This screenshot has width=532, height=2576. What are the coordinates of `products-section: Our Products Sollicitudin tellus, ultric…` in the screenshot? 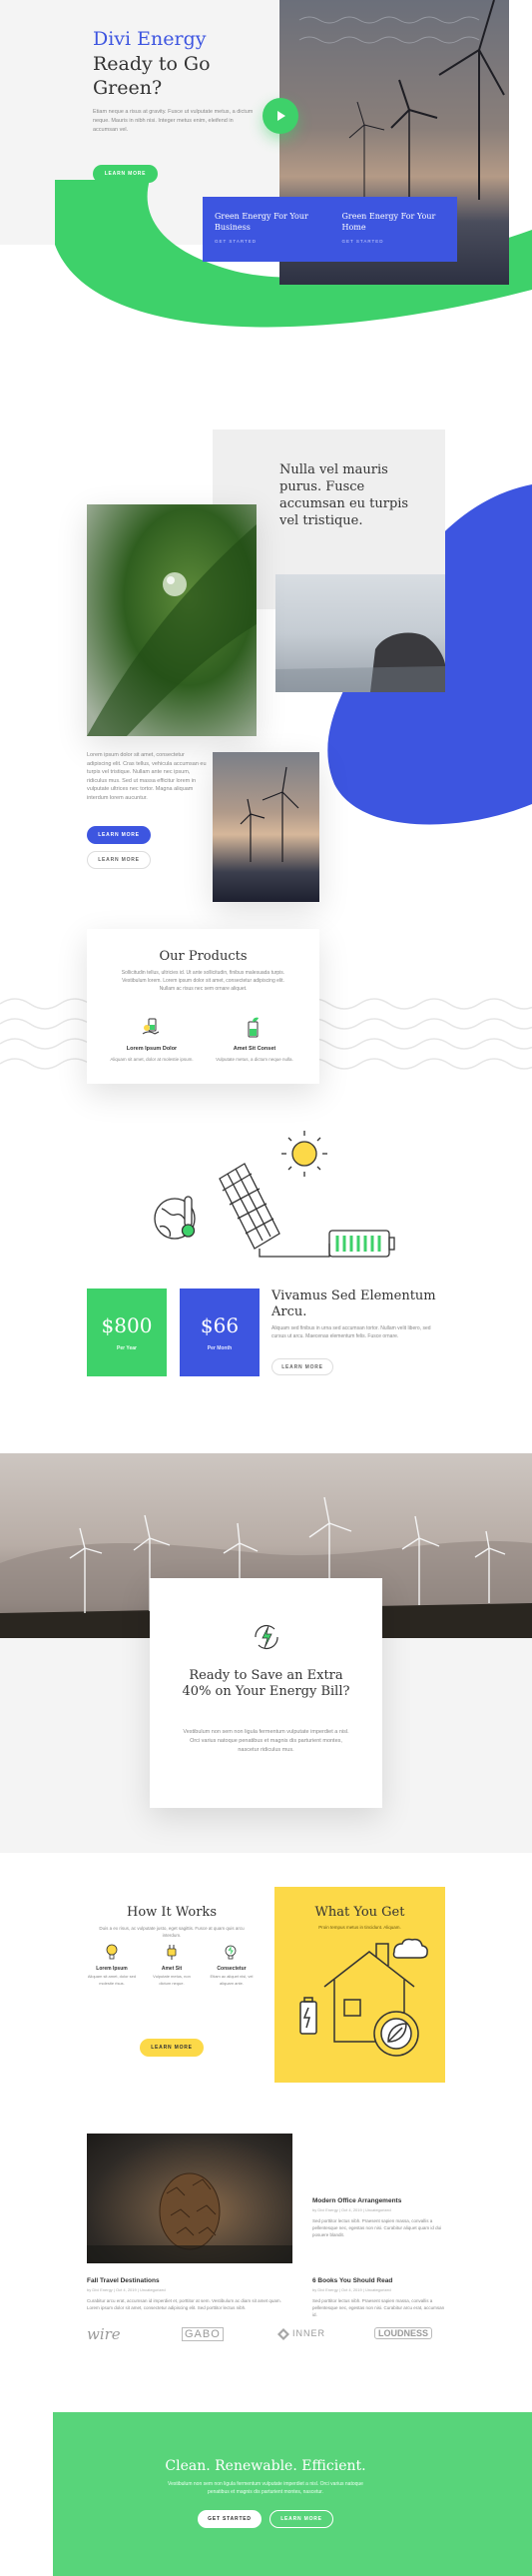 It's located at (266, 1009).